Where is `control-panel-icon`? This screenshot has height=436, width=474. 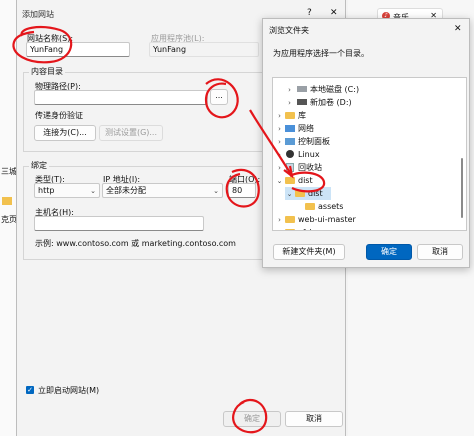 control-panel-icon is located at coordinates (290, 141).